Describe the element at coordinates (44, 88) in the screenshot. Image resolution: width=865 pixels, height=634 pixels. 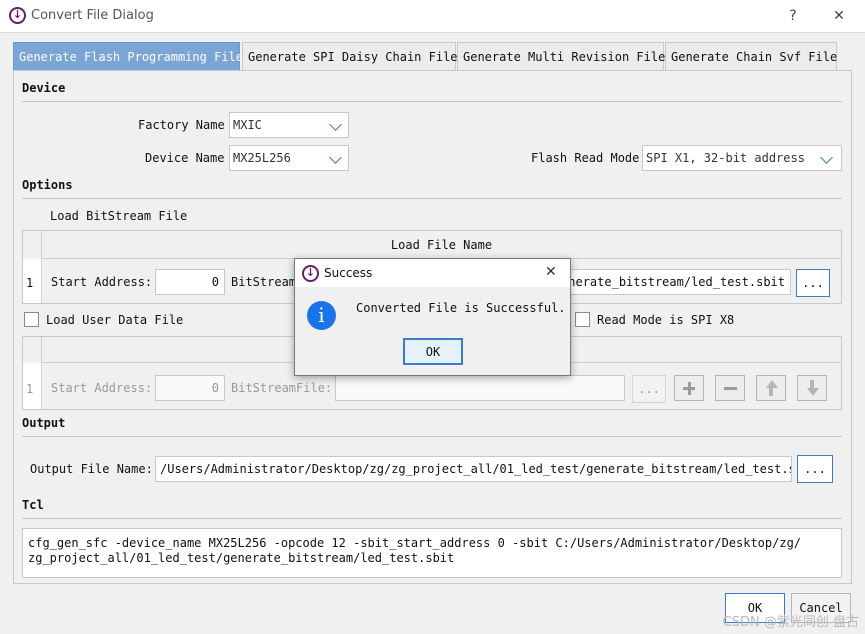
I see `device-section-title: Device` at that location.